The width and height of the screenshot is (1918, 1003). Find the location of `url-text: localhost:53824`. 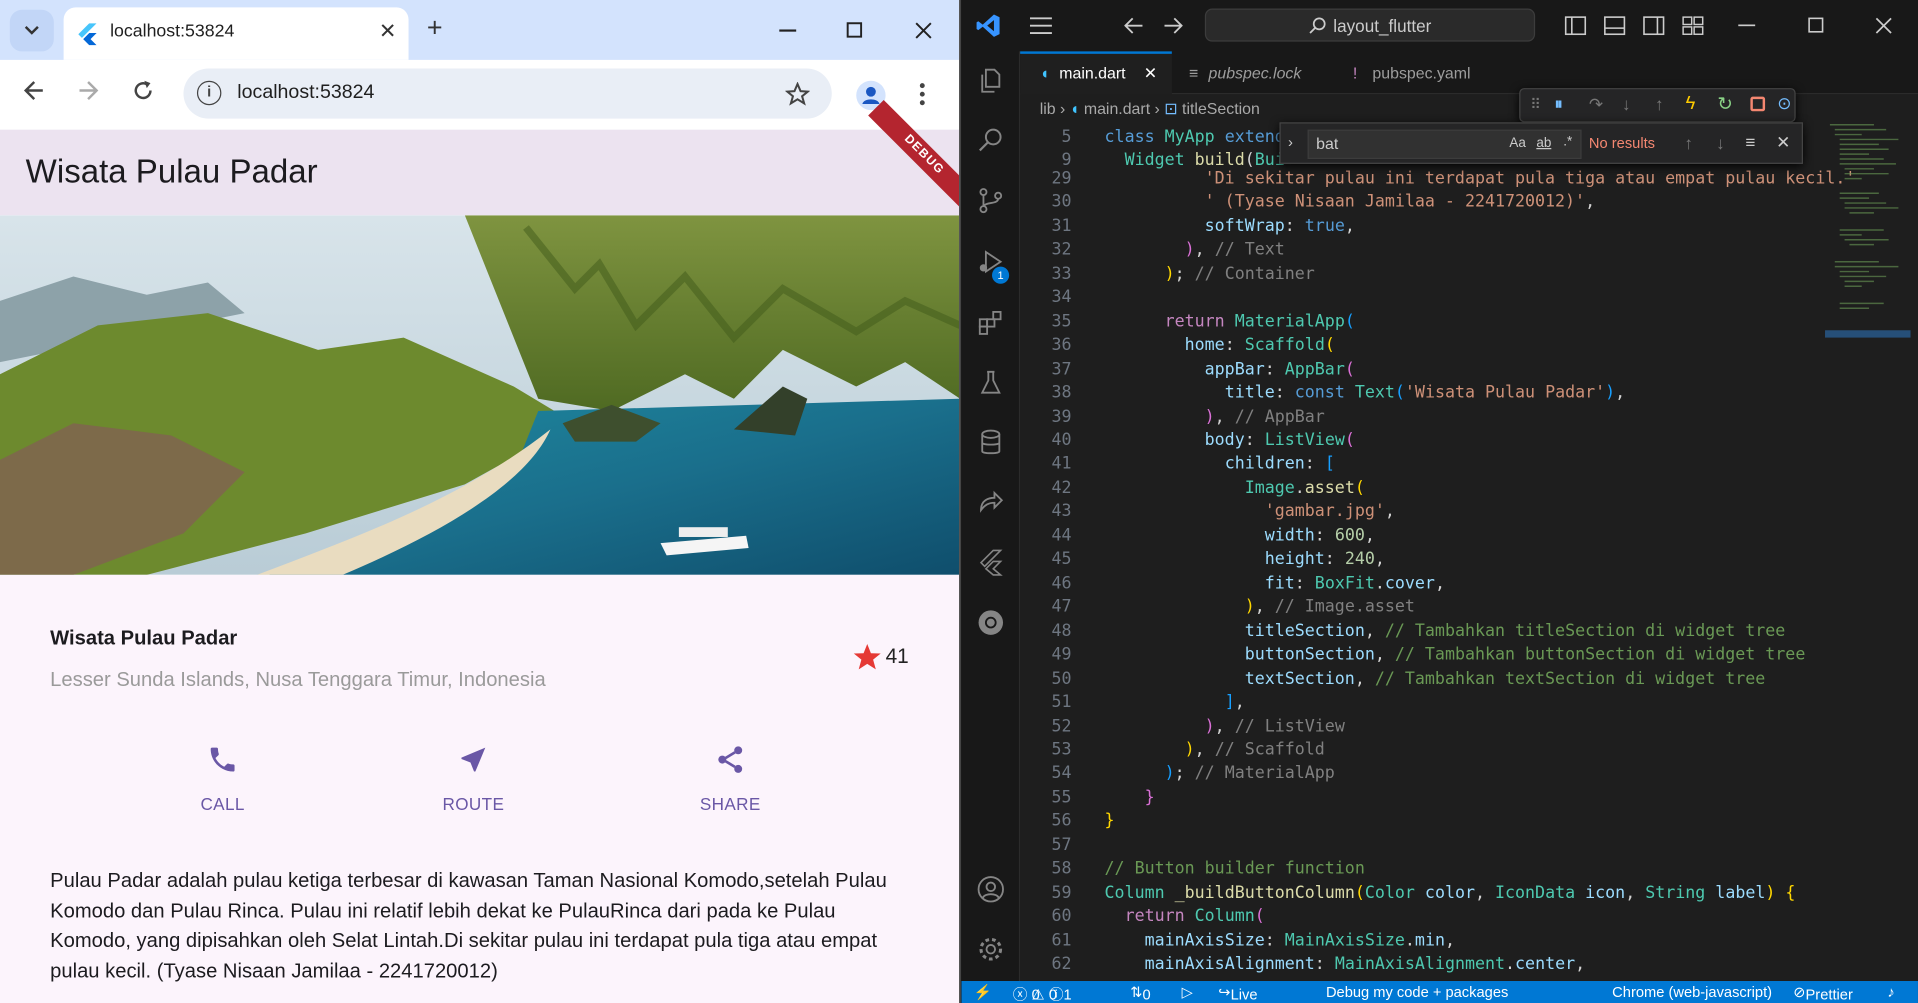

url-text: localhost:53824 is located at coordinates (305, 93).